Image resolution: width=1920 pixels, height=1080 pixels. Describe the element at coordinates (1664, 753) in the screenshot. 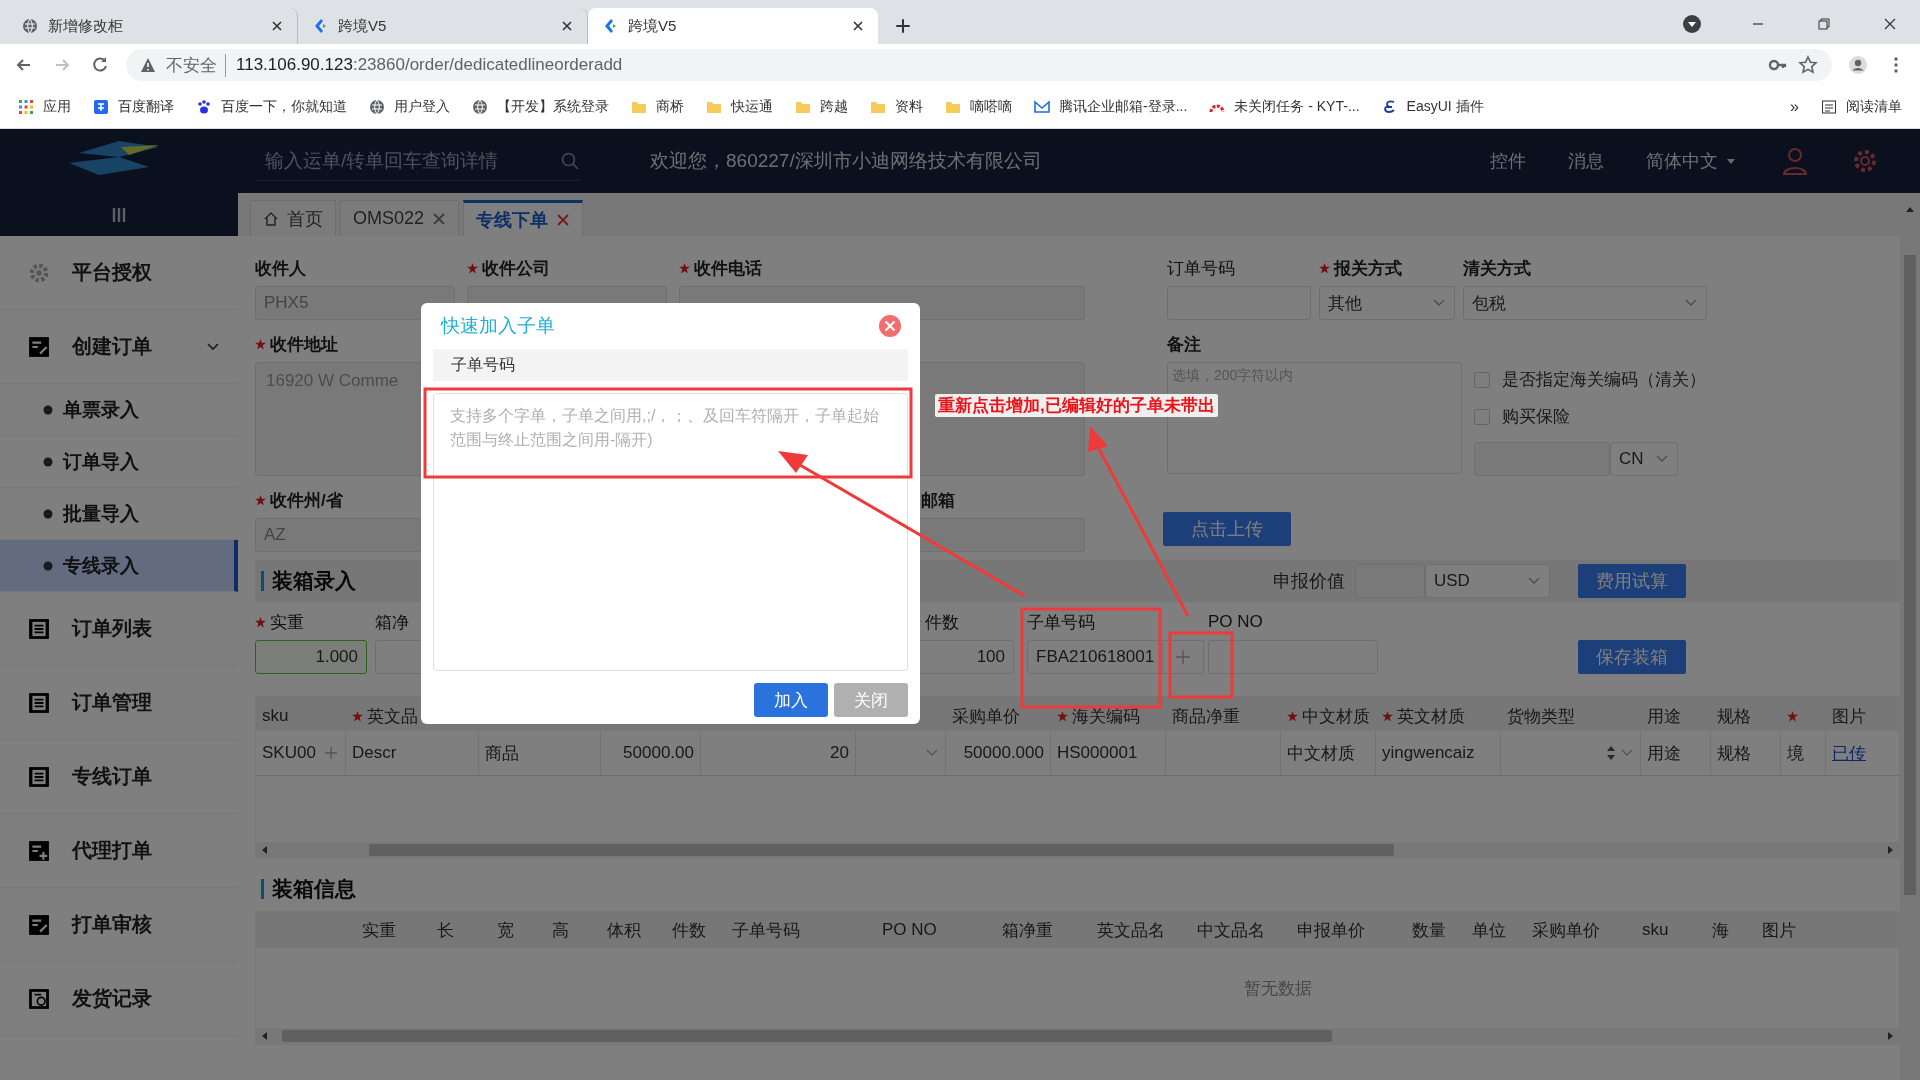

I see `table-cell-text: 用途` at that location.